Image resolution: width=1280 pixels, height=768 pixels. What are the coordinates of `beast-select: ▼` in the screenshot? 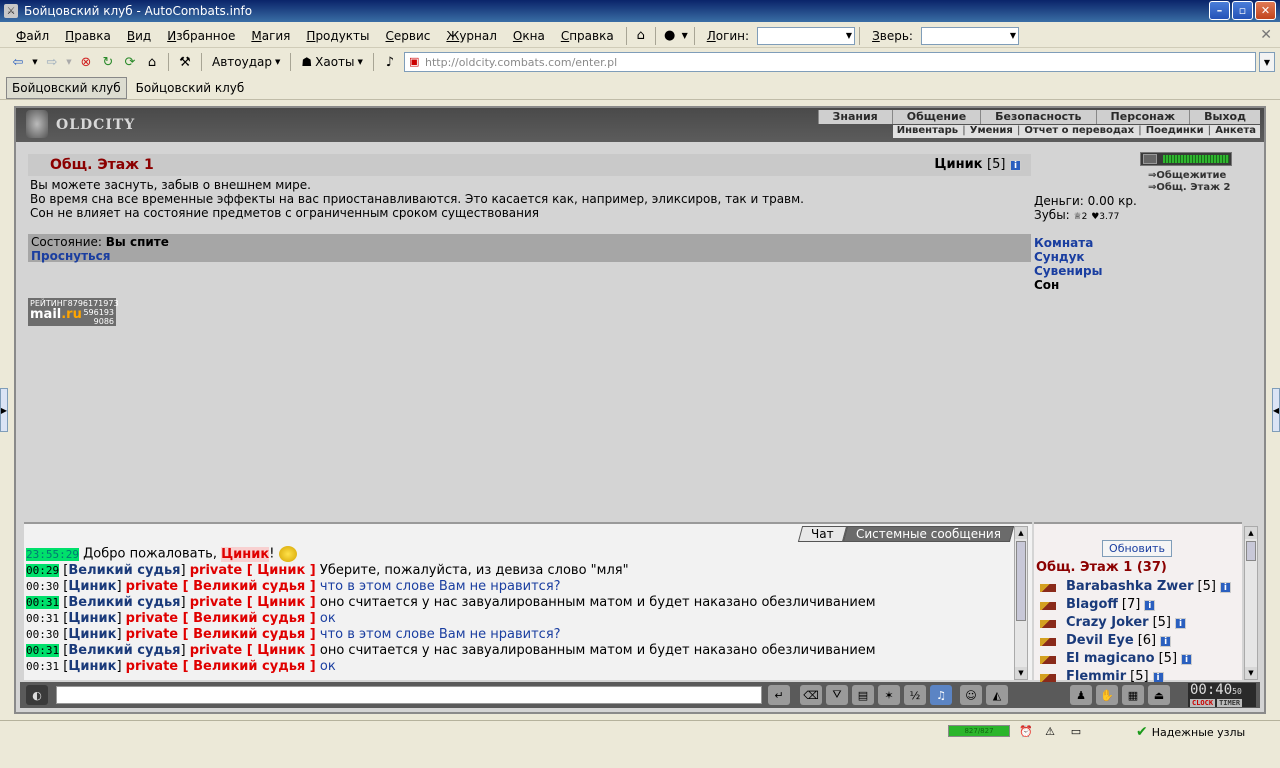 It's located at (969, 35).